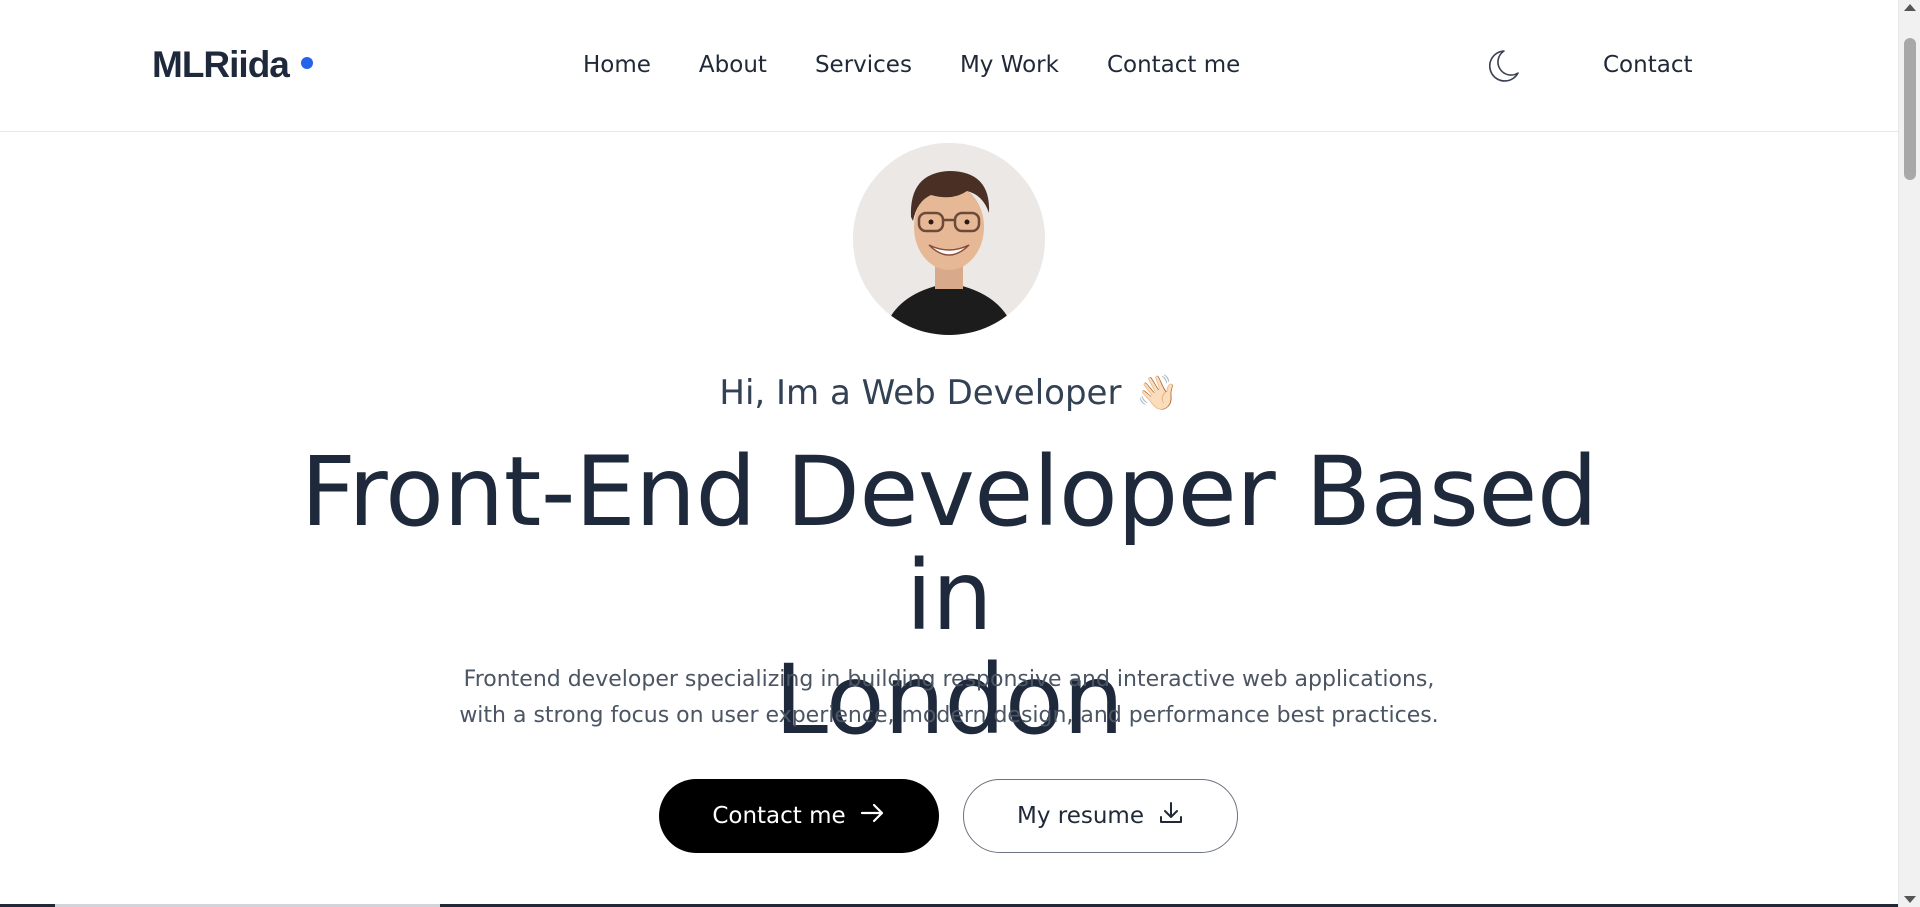 The image size is (1920, 907). Describe the element at coordinates (221, 64) in the screenshot. I see `logo-text: MLRiida` at that location.